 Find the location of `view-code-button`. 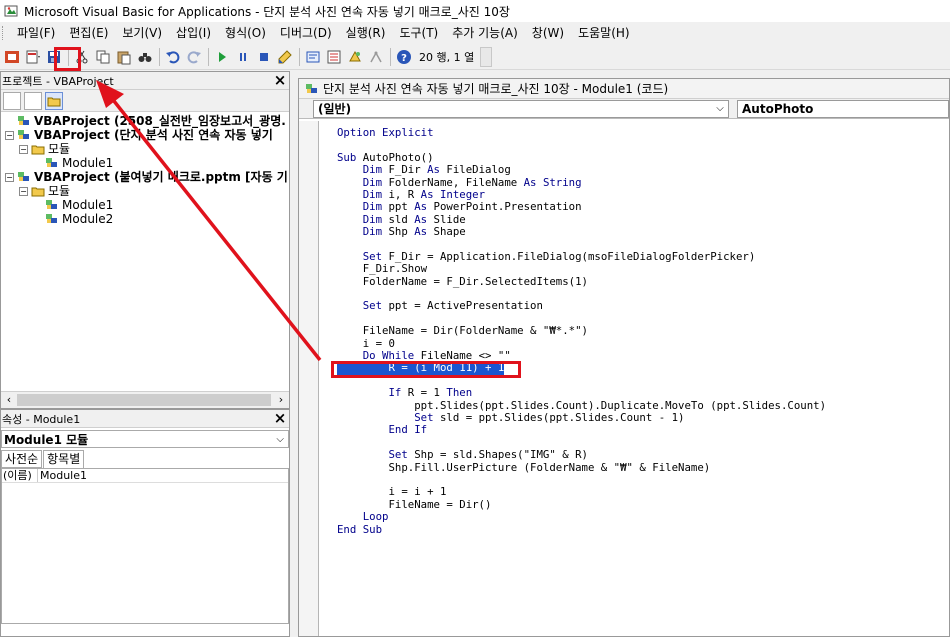

view-code-button is located at coordinates (12, 100).